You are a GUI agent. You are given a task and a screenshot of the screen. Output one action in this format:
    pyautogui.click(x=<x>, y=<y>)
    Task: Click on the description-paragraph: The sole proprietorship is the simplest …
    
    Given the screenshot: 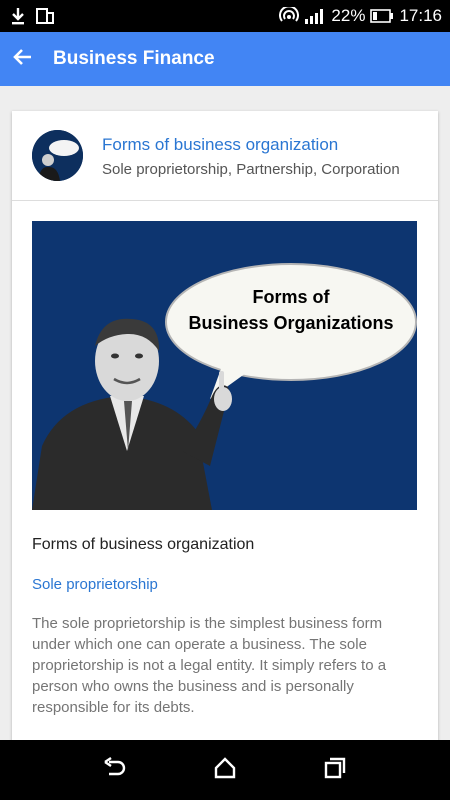 What is the action you would take?
    pyautogui.click(x=209, y=665)
    